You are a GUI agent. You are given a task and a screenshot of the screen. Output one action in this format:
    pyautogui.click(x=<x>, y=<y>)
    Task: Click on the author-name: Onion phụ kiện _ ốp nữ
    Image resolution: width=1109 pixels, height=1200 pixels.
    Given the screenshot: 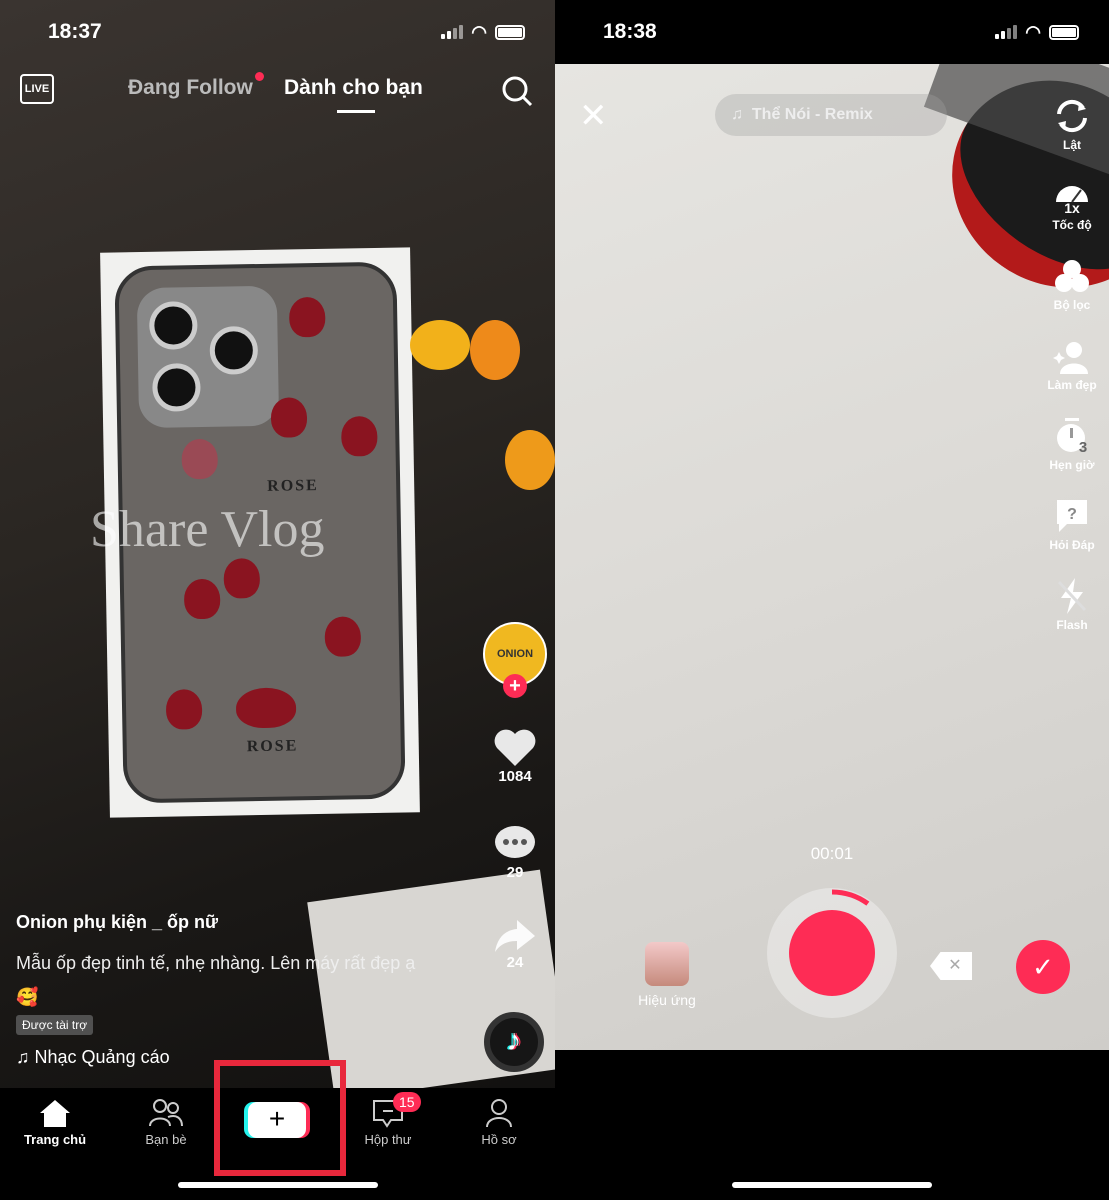 What is the action you would take?
    pyautogui.click(x=117, y=922)
    